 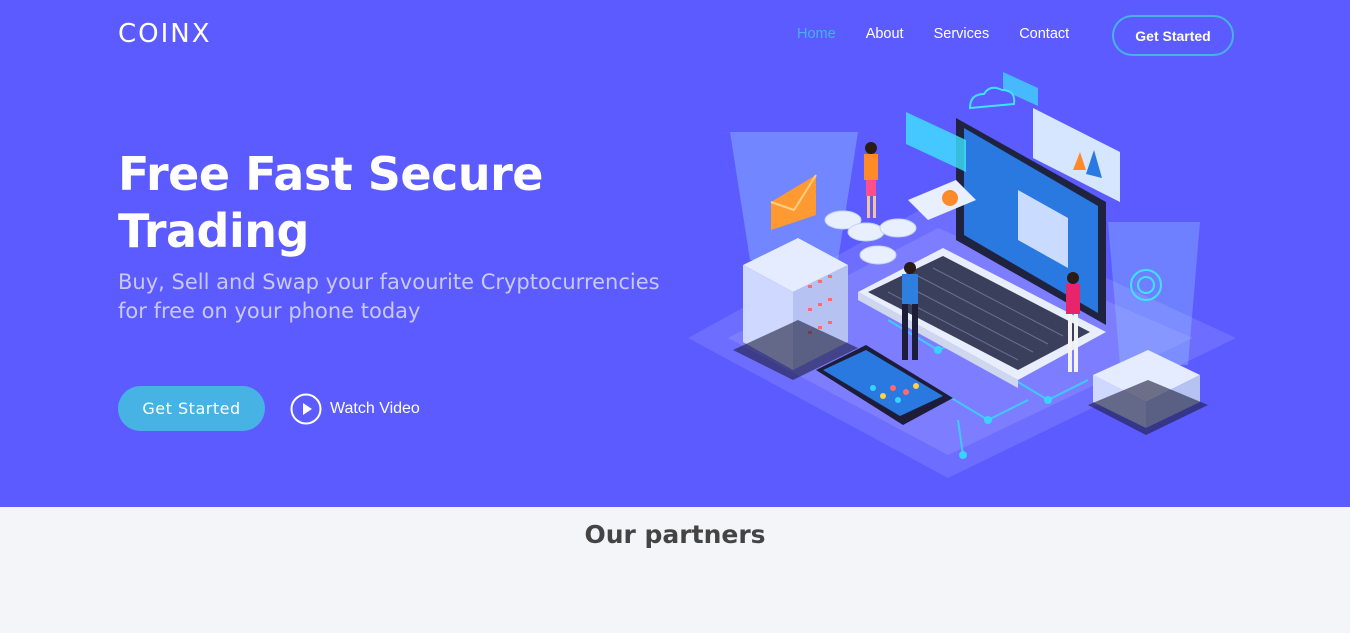 I want to click on watch-video-link: Watch Video, so click(x=355, y=409).